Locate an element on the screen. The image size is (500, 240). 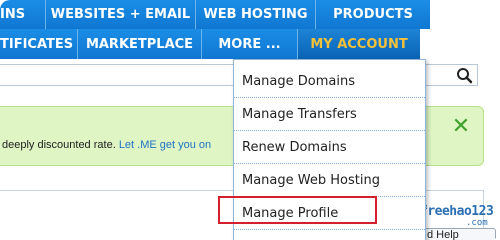
help-tab: d Help is located at coordinates (460, 234).